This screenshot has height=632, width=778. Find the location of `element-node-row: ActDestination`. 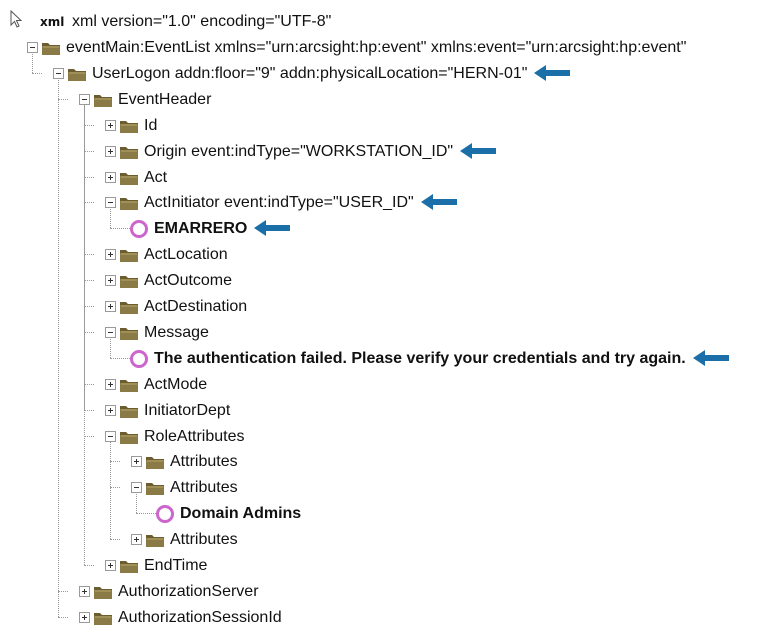

element-node-row: ActDestination is located at coordinates (389, 308).